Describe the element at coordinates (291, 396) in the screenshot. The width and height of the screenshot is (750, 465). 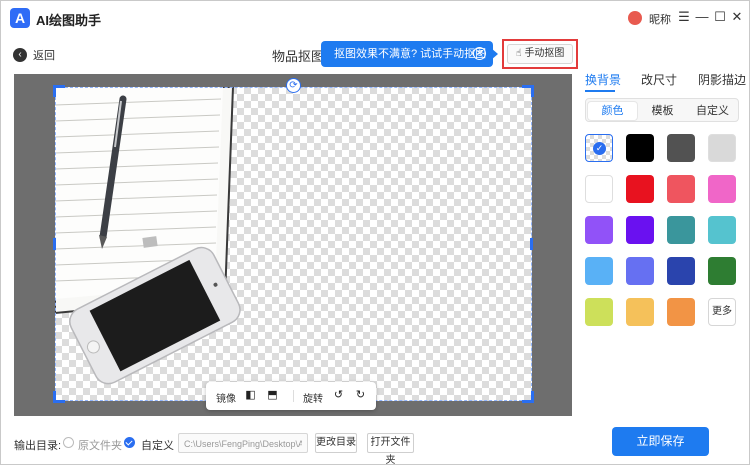
I see `canvas-toolbar: 镜像 ◧ ⬒ 旋转 ↺ ↻` at that location.